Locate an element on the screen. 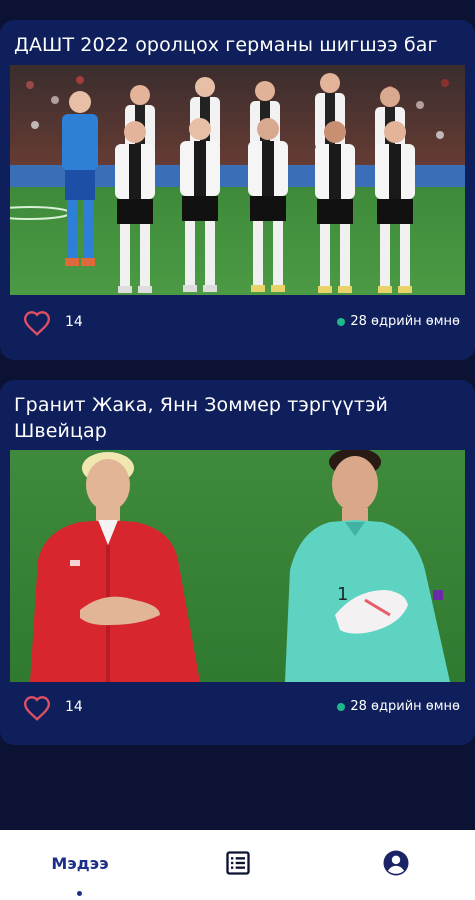 The height and width of the screenshot is (900, 475). profile-icon is located at coordinates (396, 865).